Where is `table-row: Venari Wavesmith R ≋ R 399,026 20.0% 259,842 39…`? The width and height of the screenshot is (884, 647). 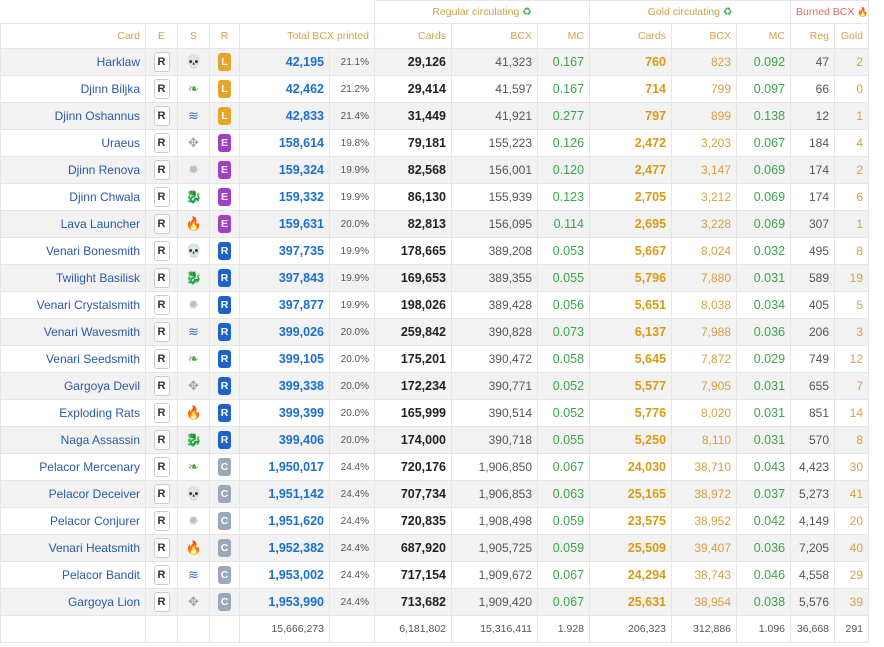 table-row: Venari Wavesmith R ≋ R 399,026 20.0% 259,842 39… is located at coordinates (435, 332).